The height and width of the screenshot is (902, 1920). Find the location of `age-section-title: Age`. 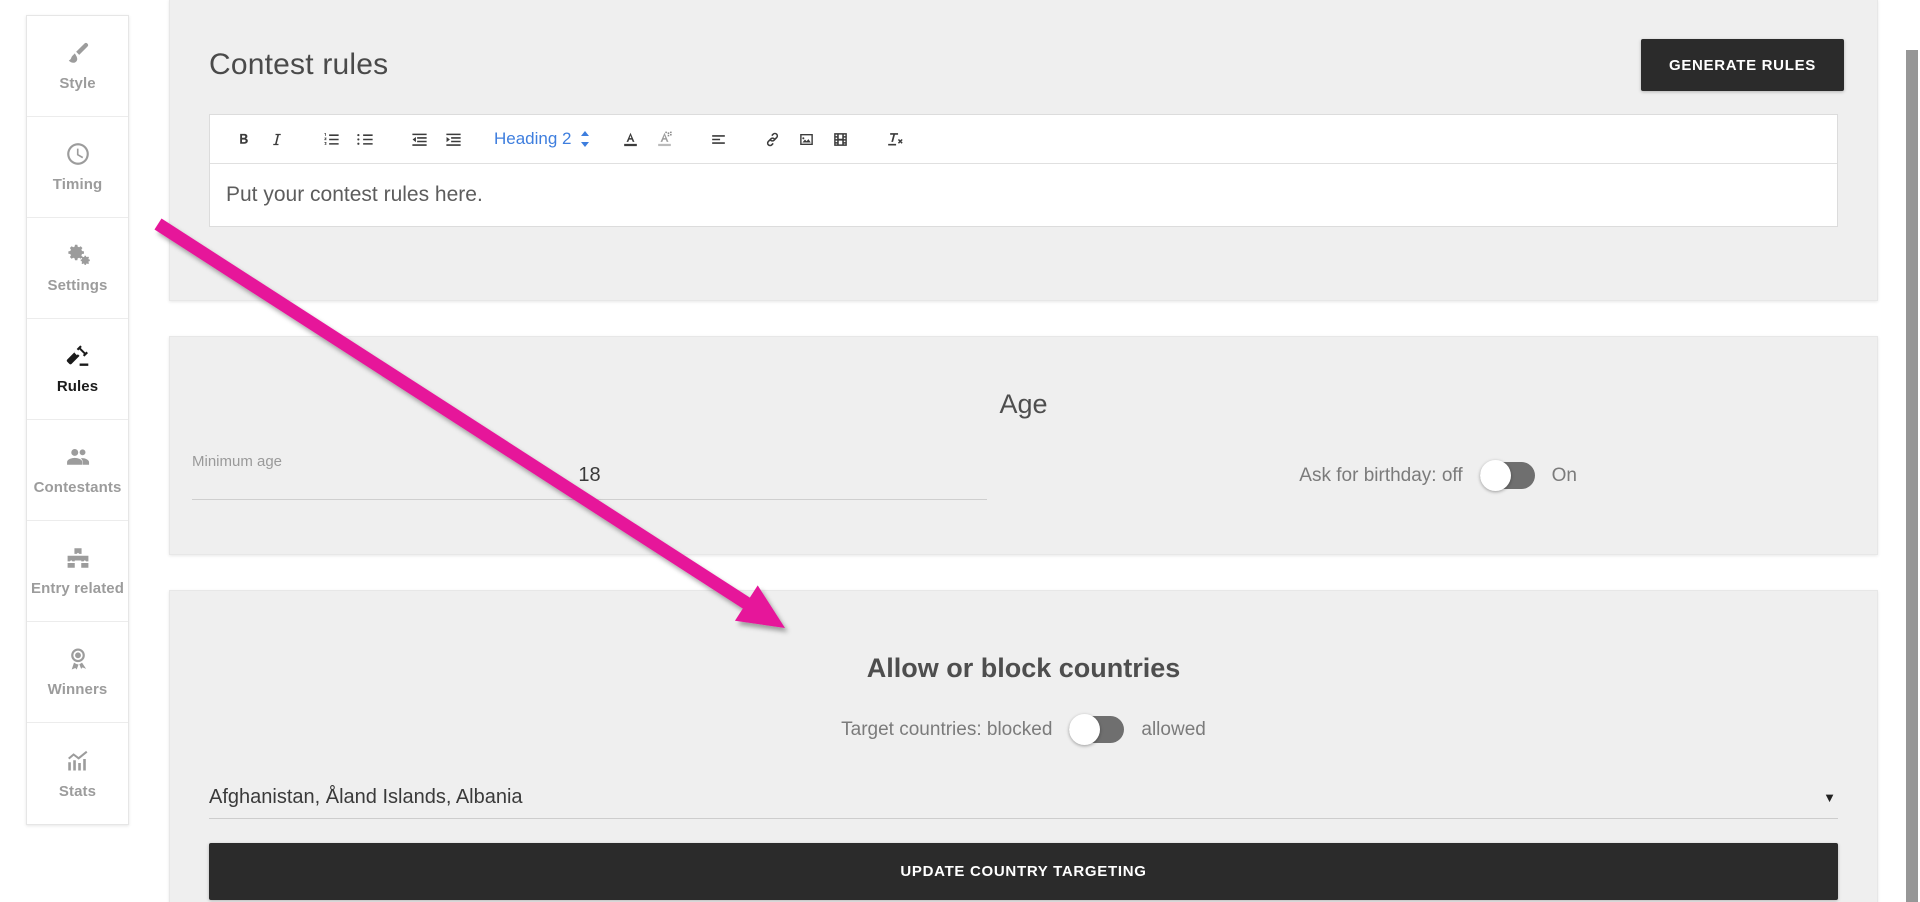

age-section-title: Age is located at coordinates (1023, 404).